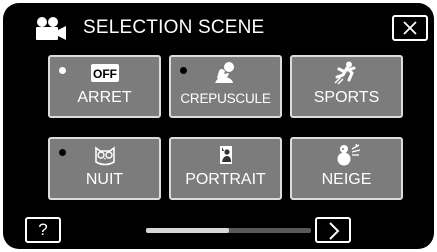  I want to click on snow-icon, so click(348, 154).